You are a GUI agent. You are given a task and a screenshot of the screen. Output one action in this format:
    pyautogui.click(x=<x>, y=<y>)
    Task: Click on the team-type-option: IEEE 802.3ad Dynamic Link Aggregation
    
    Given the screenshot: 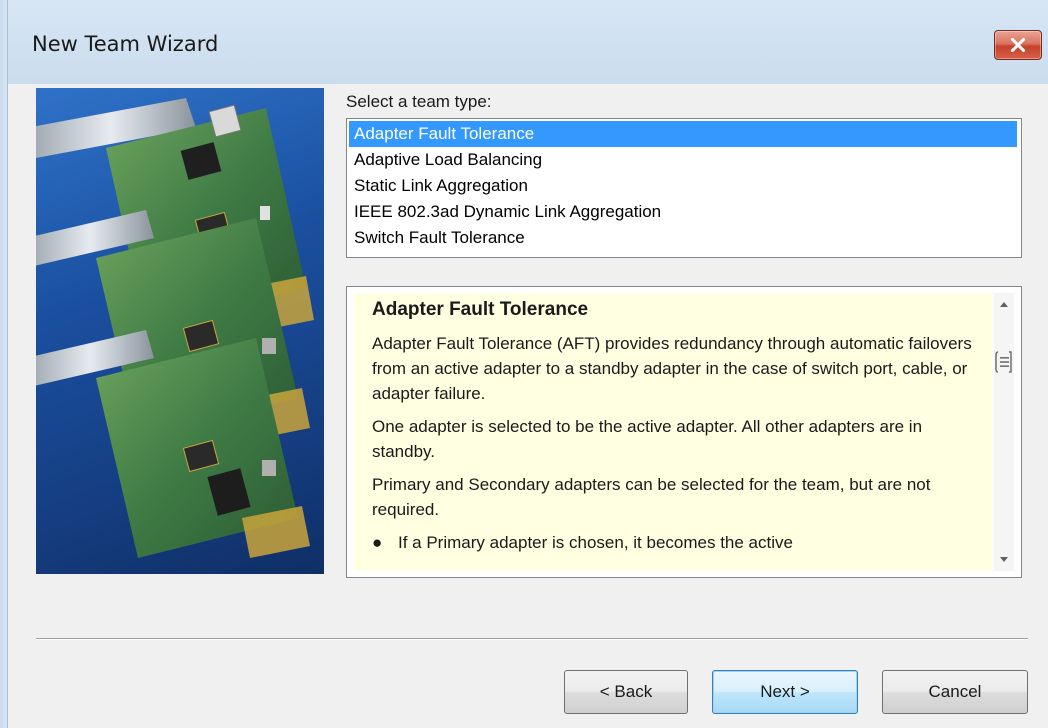 What is the action you would take?
    pyautogui.click(x=683, y=212)
    